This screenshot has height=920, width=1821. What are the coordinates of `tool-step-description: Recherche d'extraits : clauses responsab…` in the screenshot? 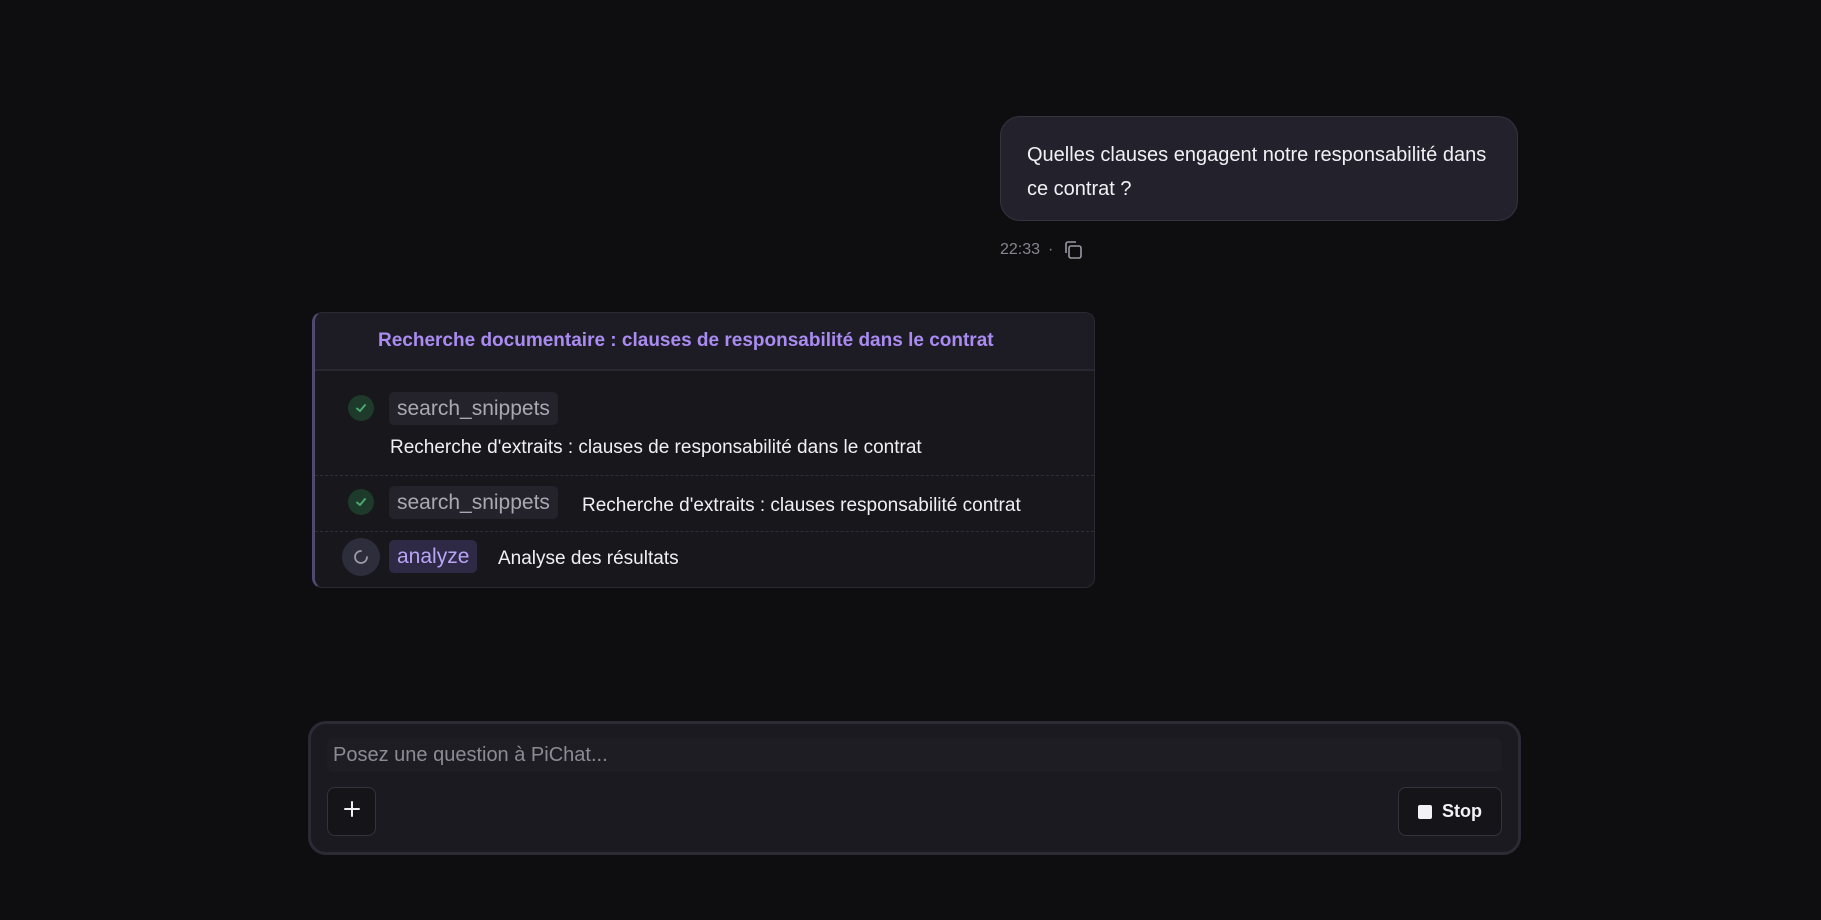 It's located at (801, 505).